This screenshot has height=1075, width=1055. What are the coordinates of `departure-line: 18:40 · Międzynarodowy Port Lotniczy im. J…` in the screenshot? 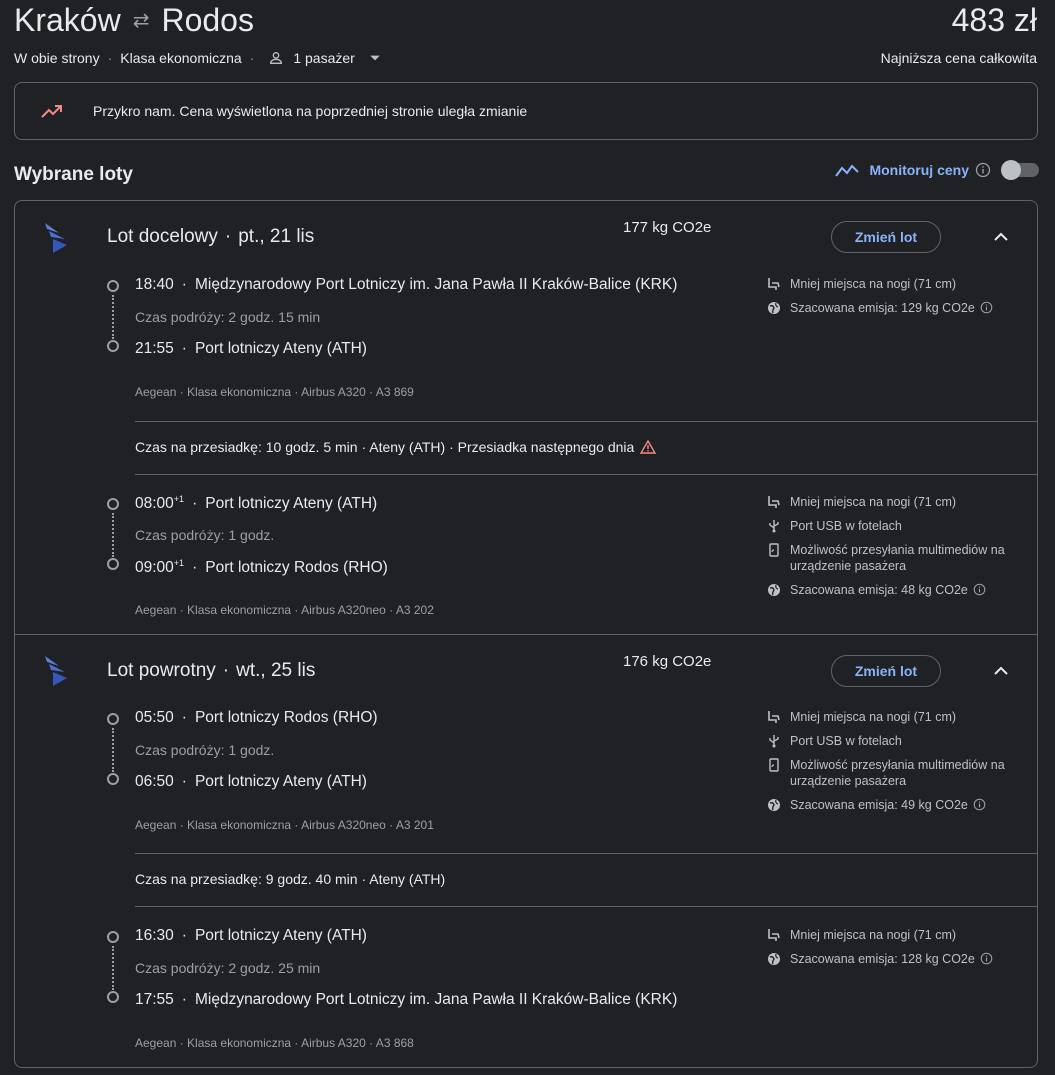 It's located at (406, 284).